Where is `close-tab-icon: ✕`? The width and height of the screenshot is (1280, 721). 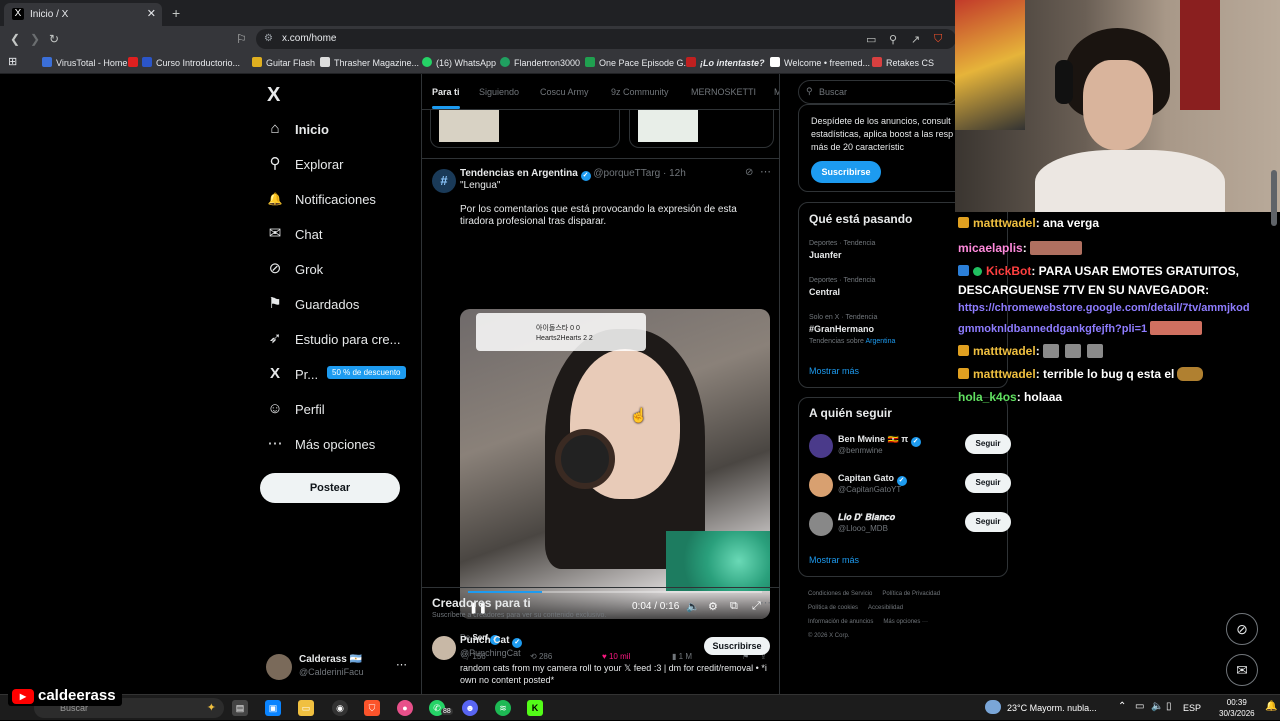 close-tab-icon: ✕ is located at coordinates (151, 13).